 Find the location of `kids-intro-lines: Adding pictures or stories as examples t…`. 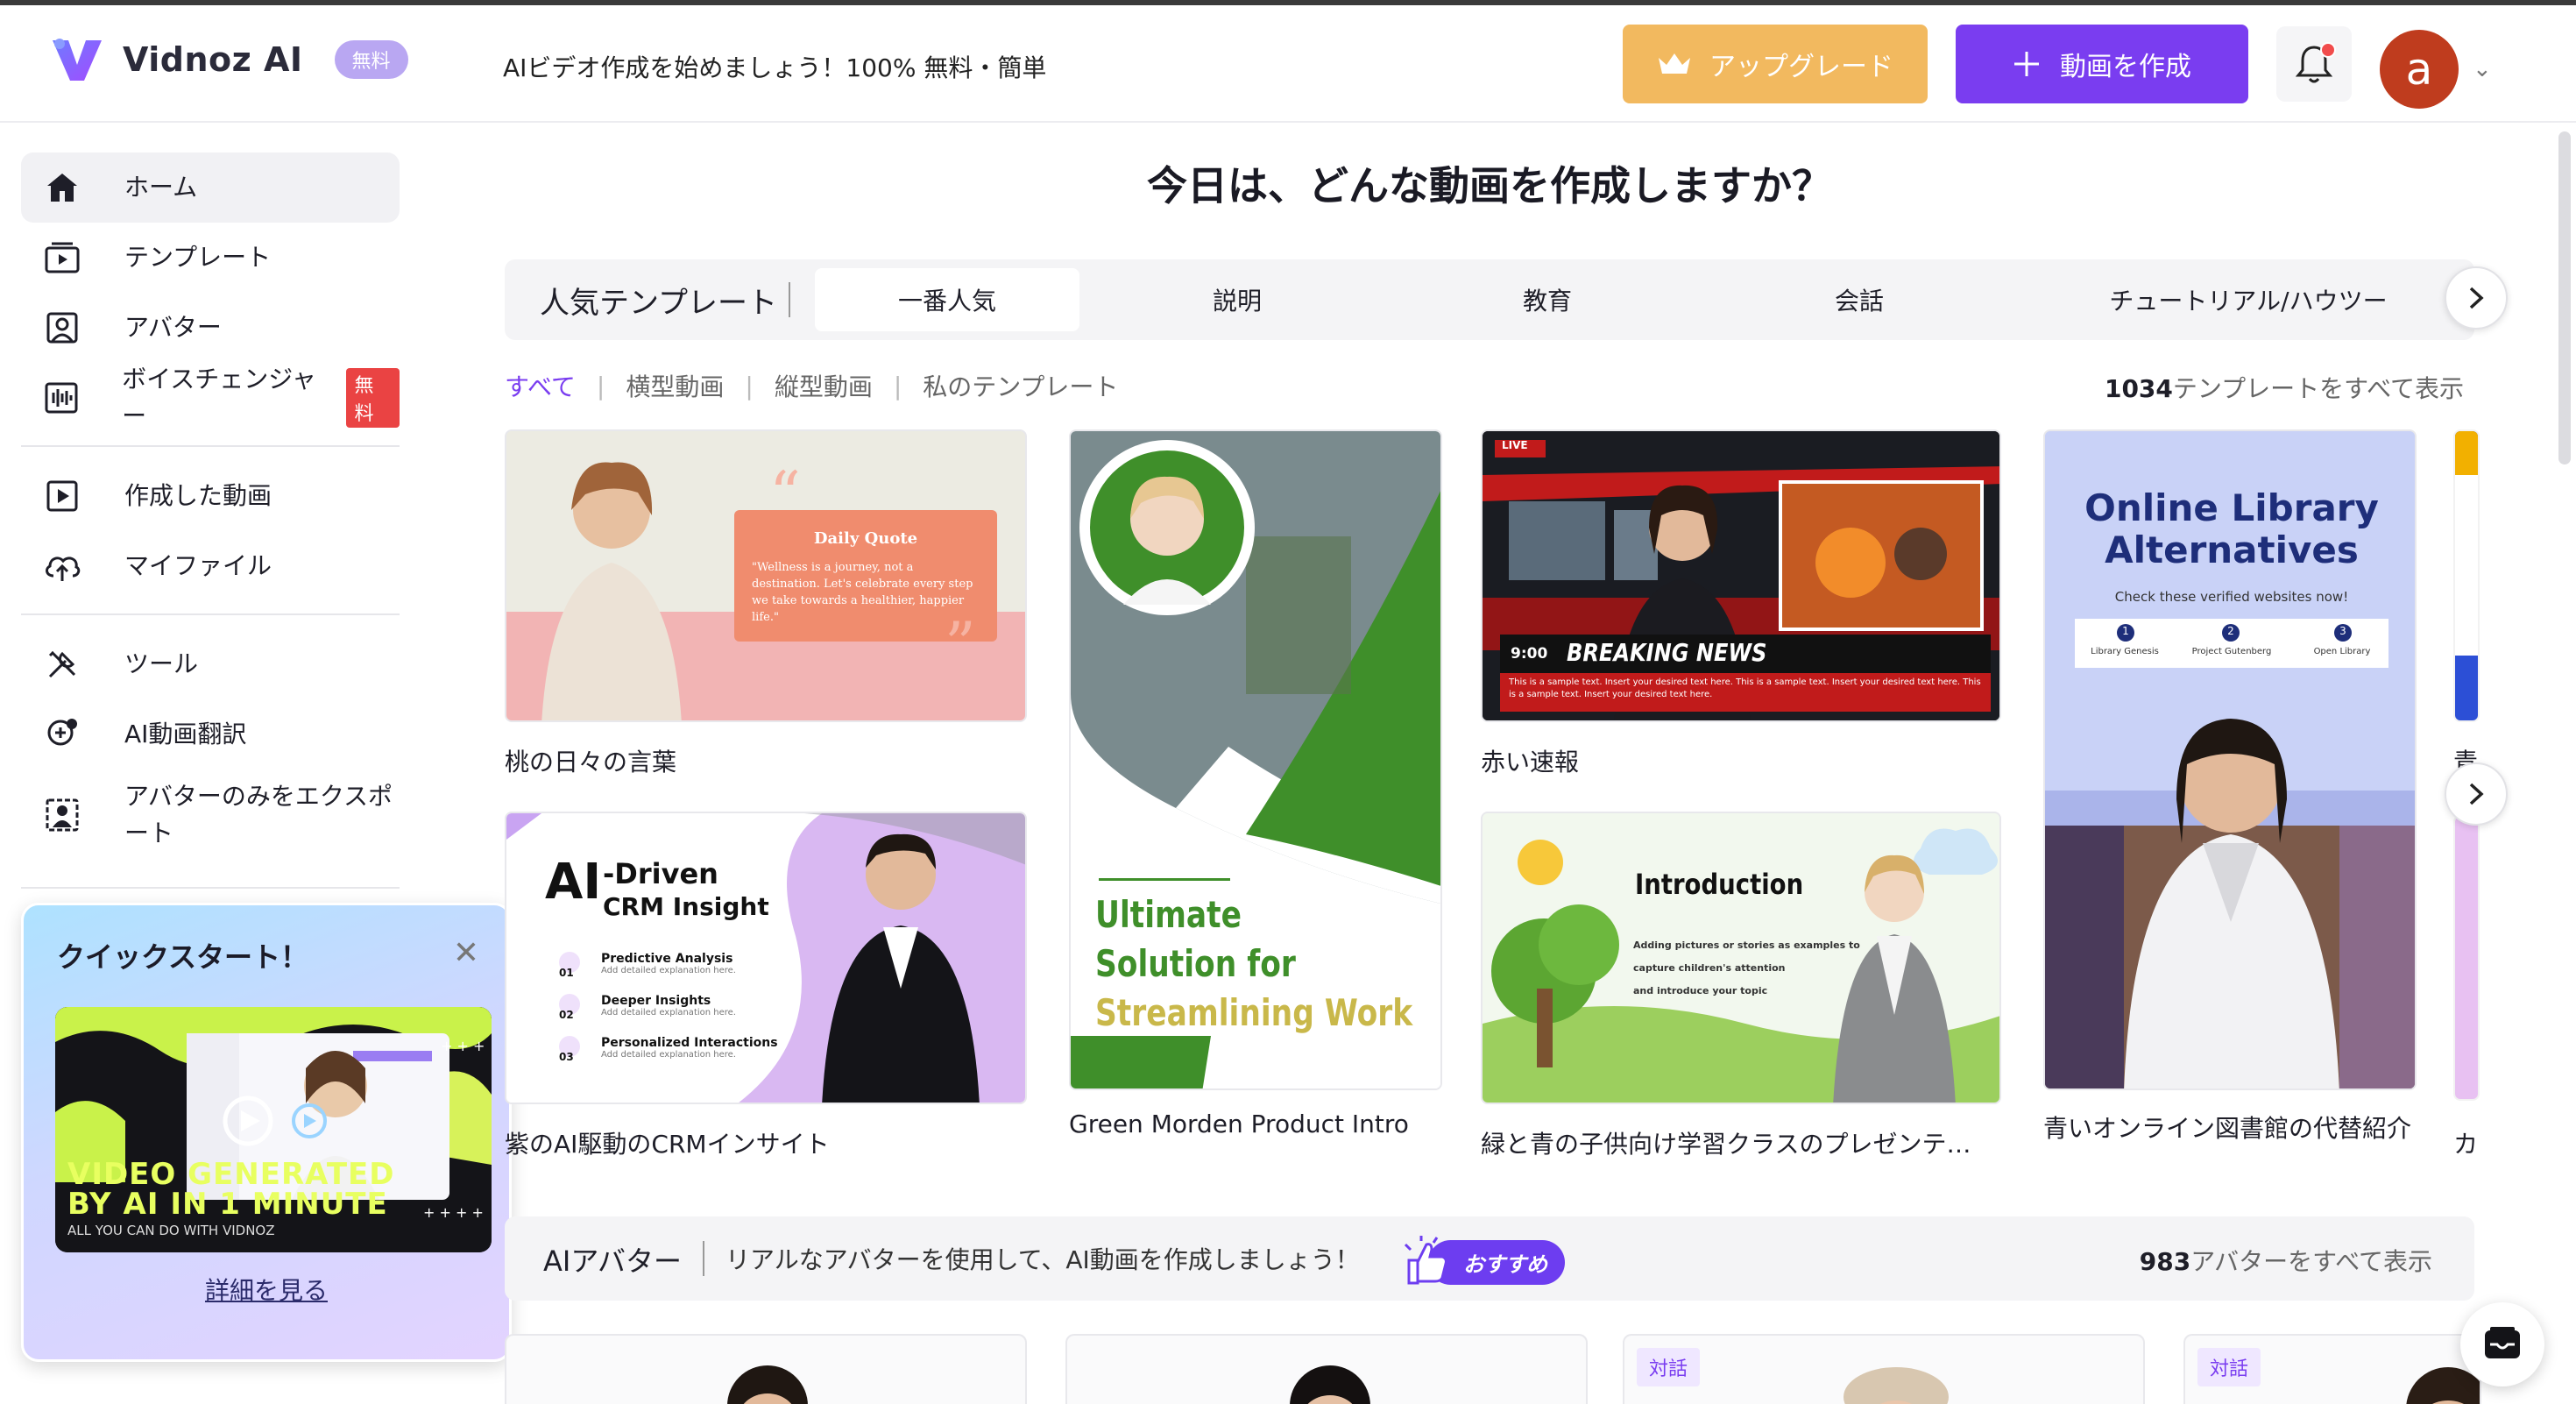

kids-intro-lines: Adding pictures or stories as examples t… is located at coordinates (1746, 968).